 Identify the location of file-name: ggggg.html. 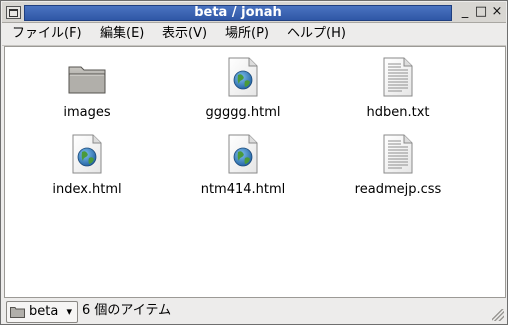
(243, 112).